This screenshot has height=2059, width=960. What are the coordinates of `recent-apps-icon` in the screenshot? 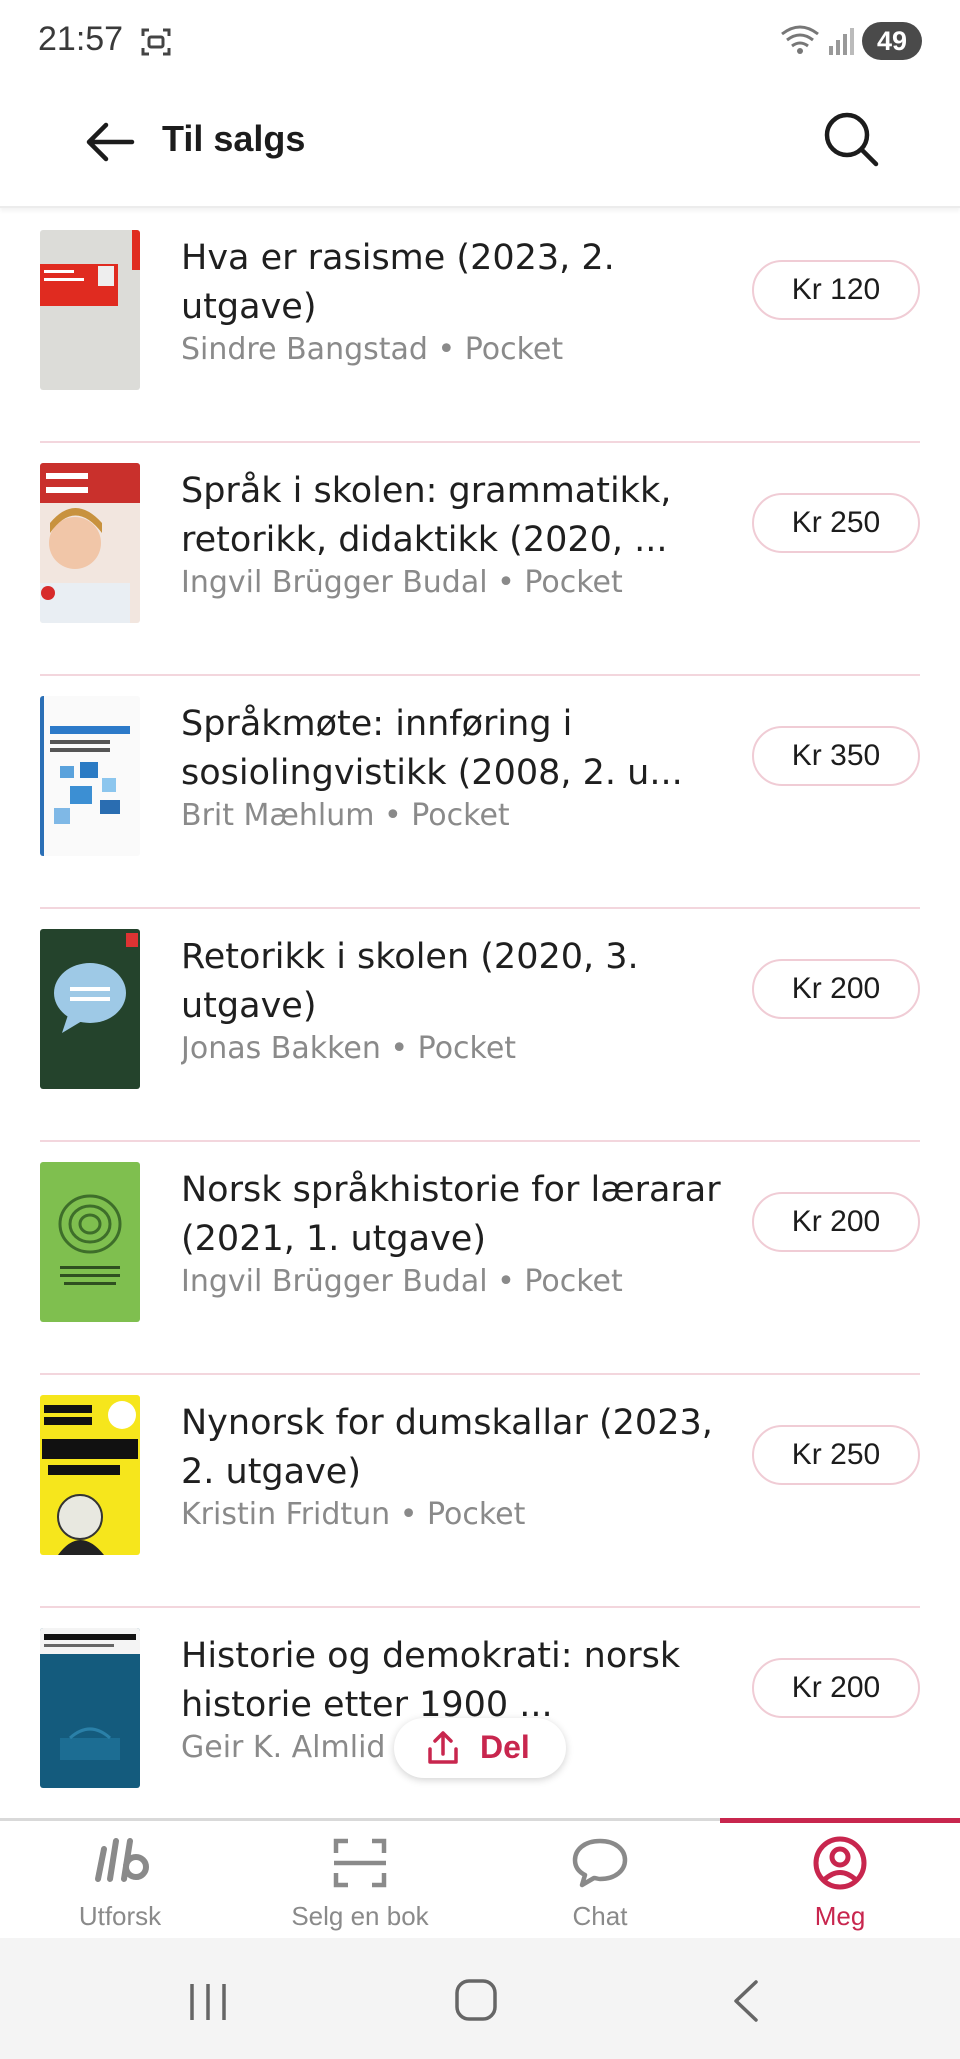 It's located at (208, 2002).